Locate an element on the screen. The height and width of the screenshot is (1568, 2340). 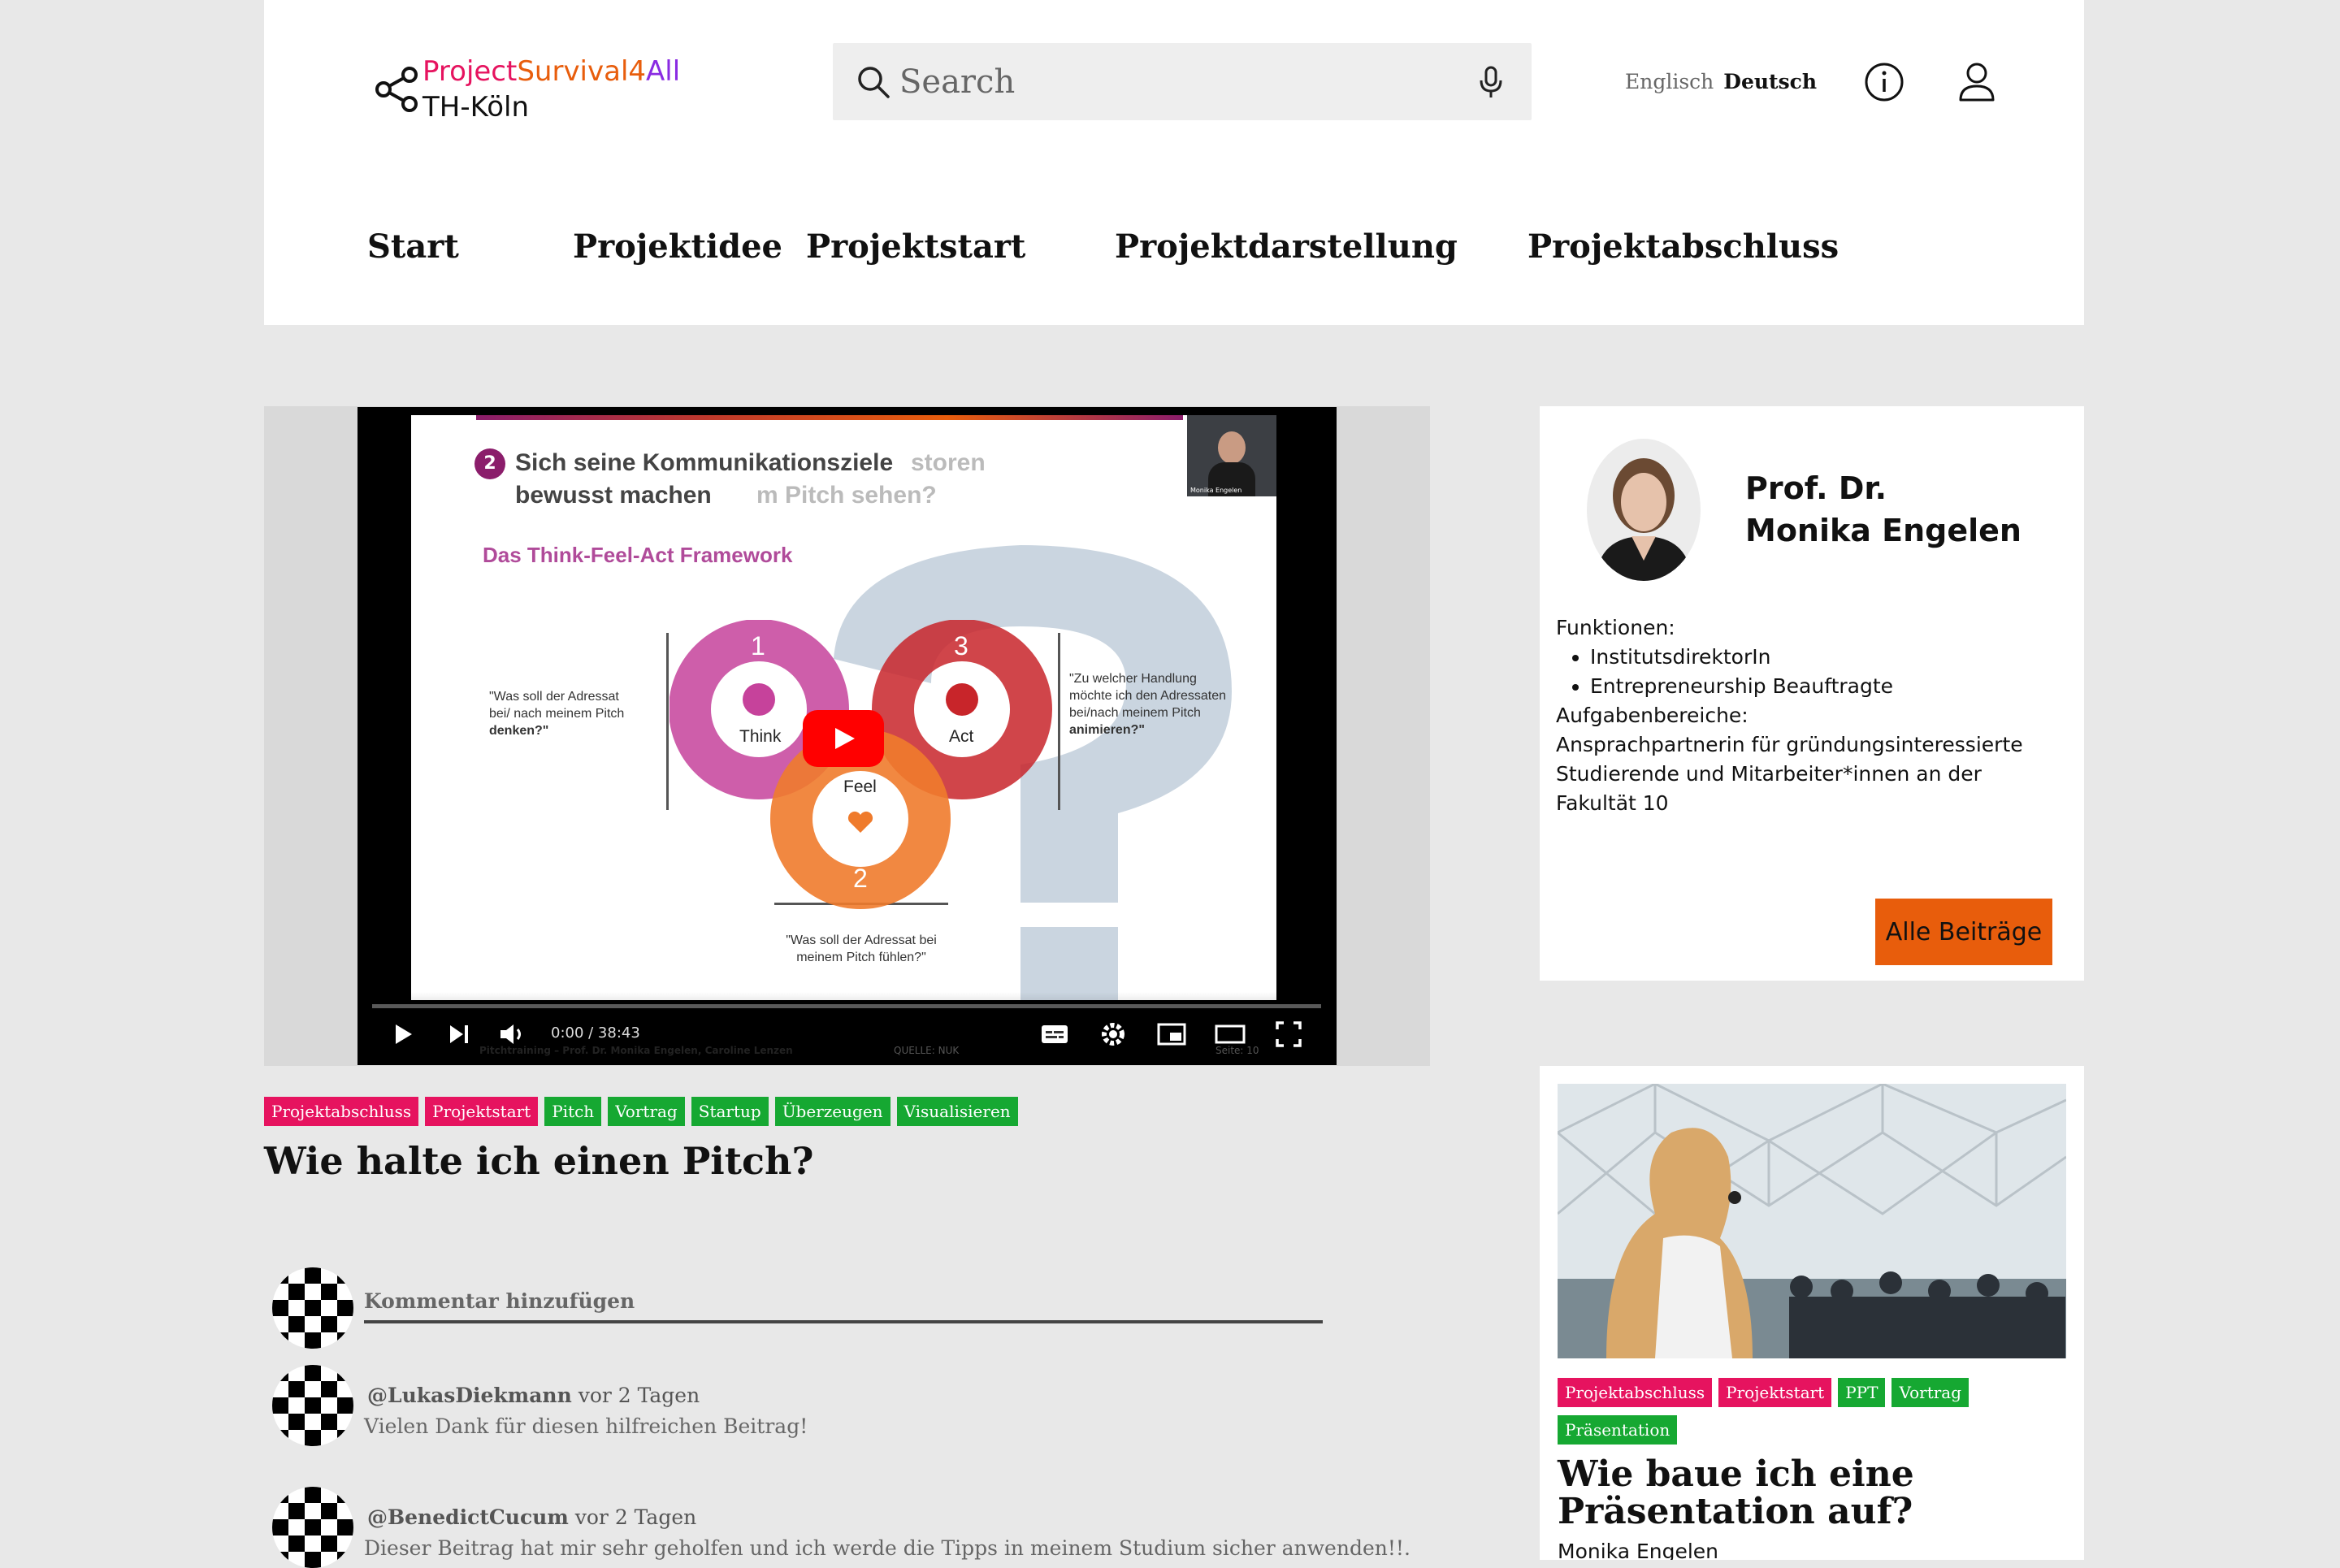
comment-user: @BenedictCucum is located at coordinates (468, 1517).